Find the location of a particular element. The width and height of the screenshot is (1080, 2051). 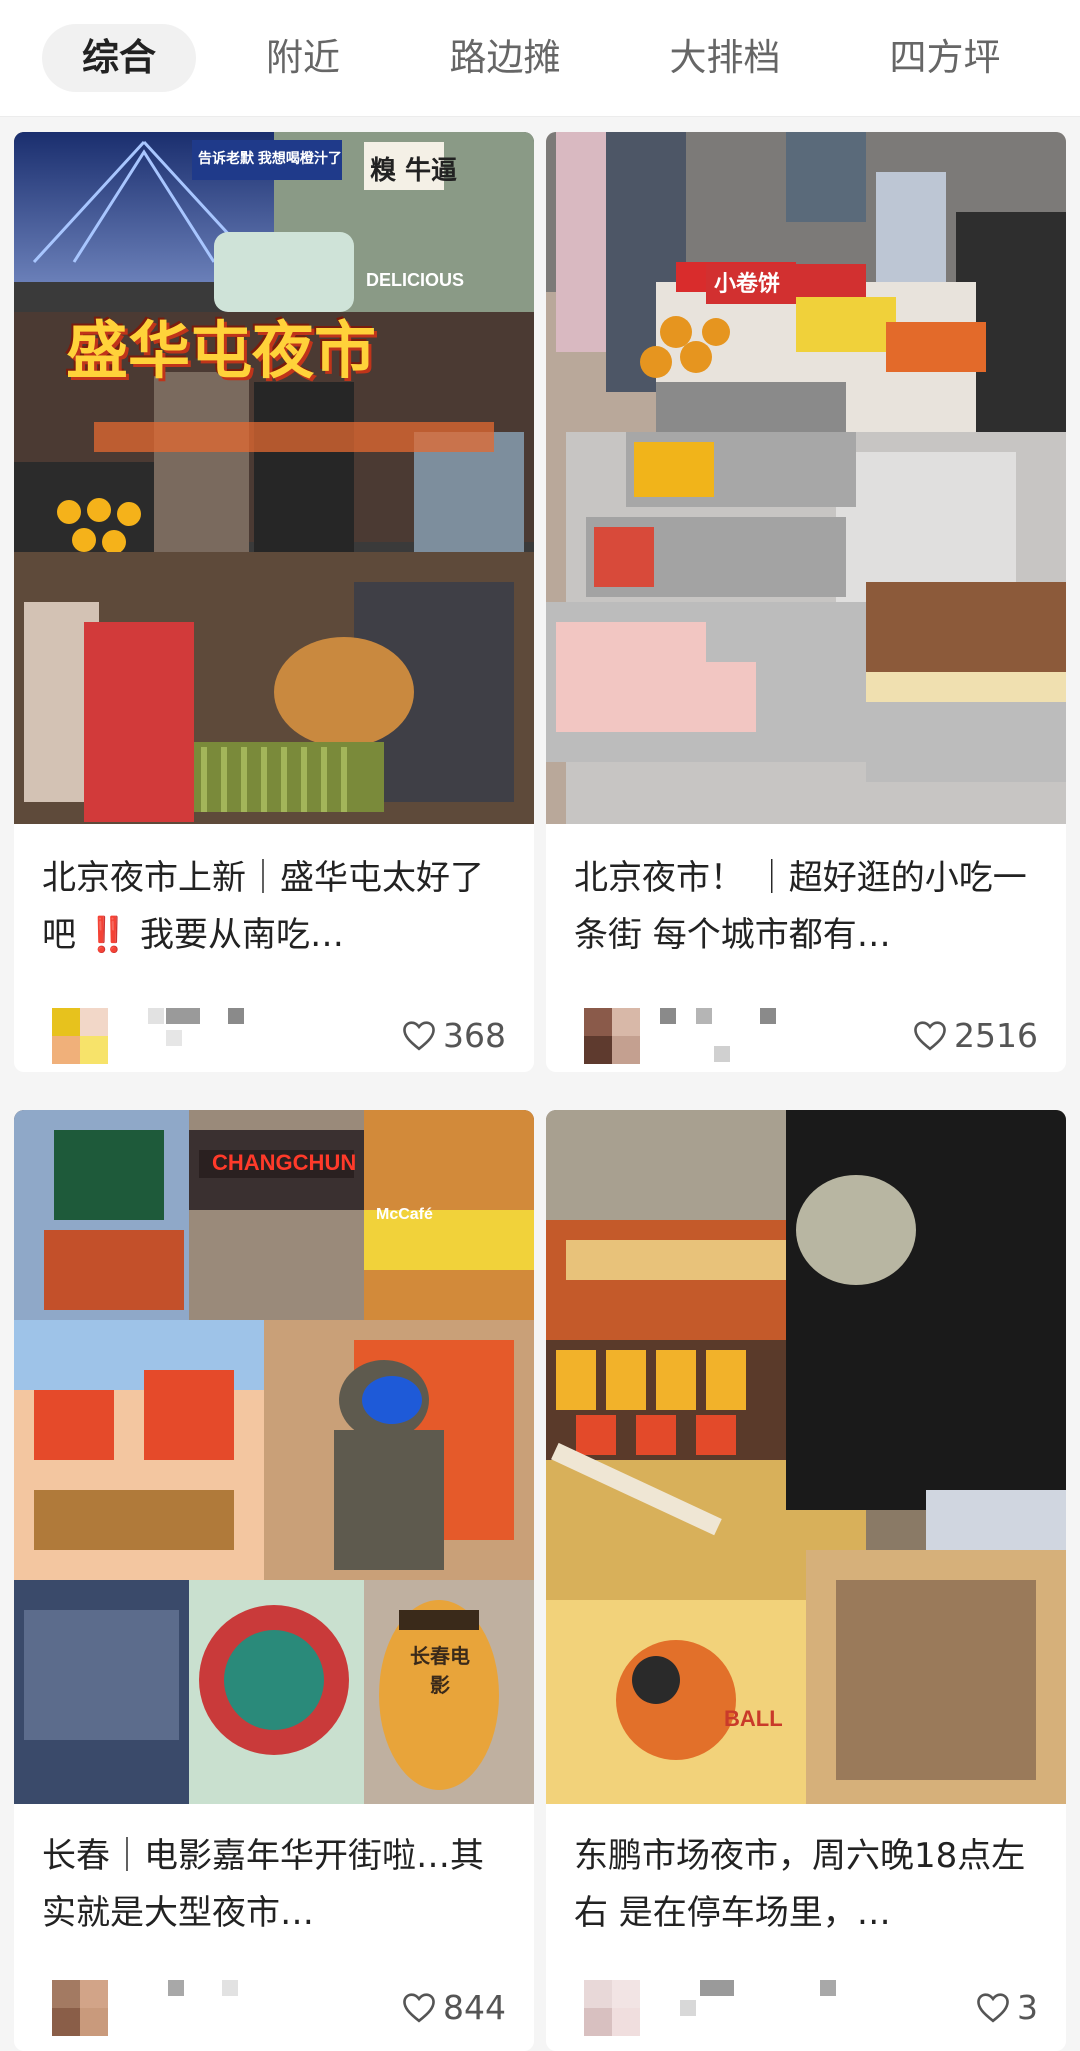

cover-vertical-sign: 糗 牛逼 is located at coordinates (414, 171).